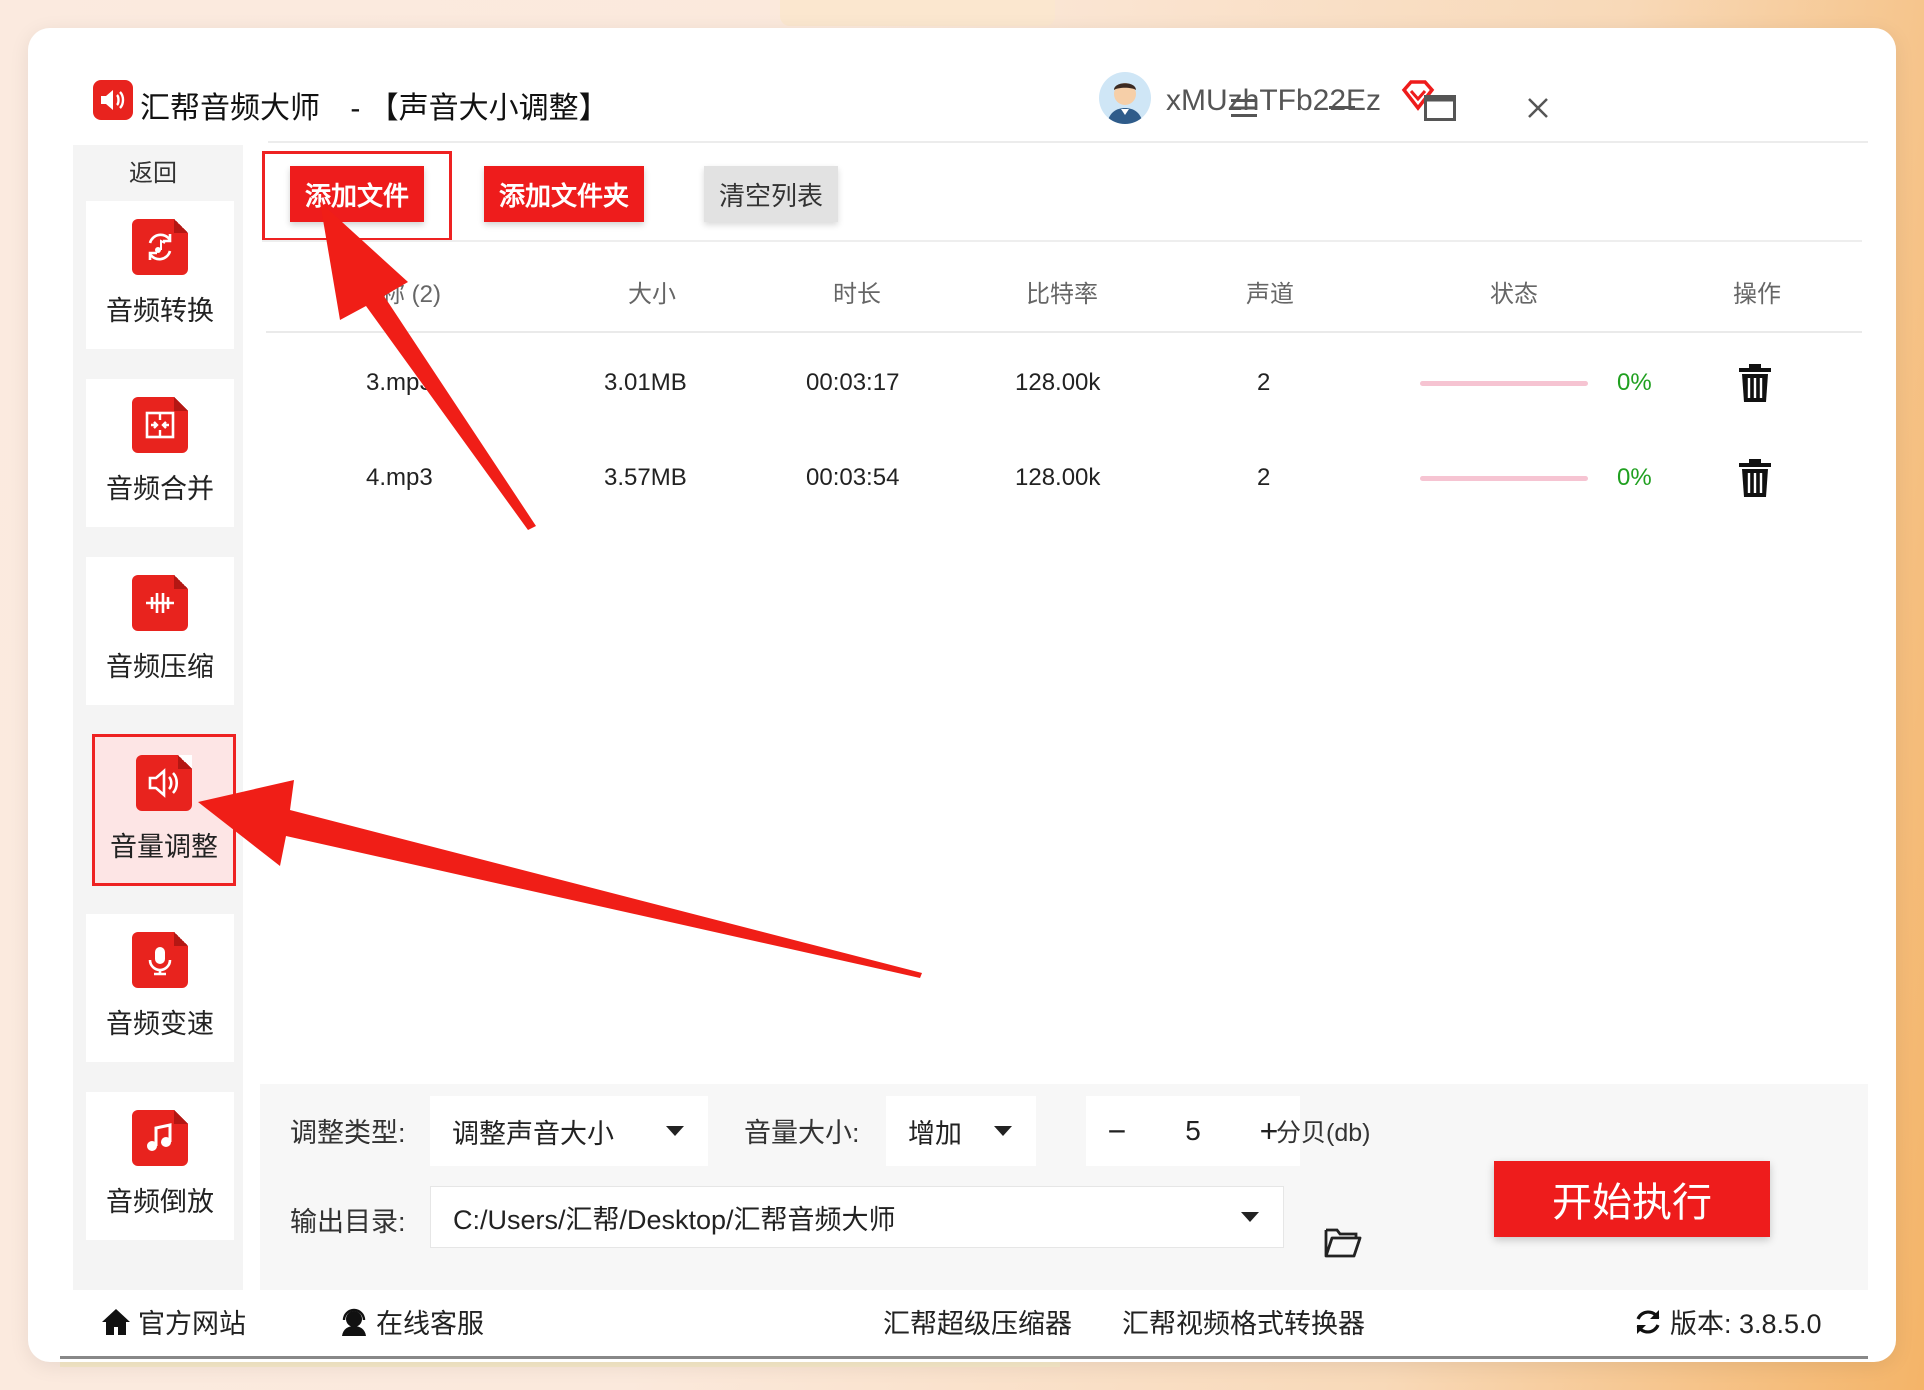 The height and width of the screenshot is (1390, 1924). Describe the element at coordinates (160, 1202) in the screenshot. I see `sidebar-item-label: 音频倒放` at that location.